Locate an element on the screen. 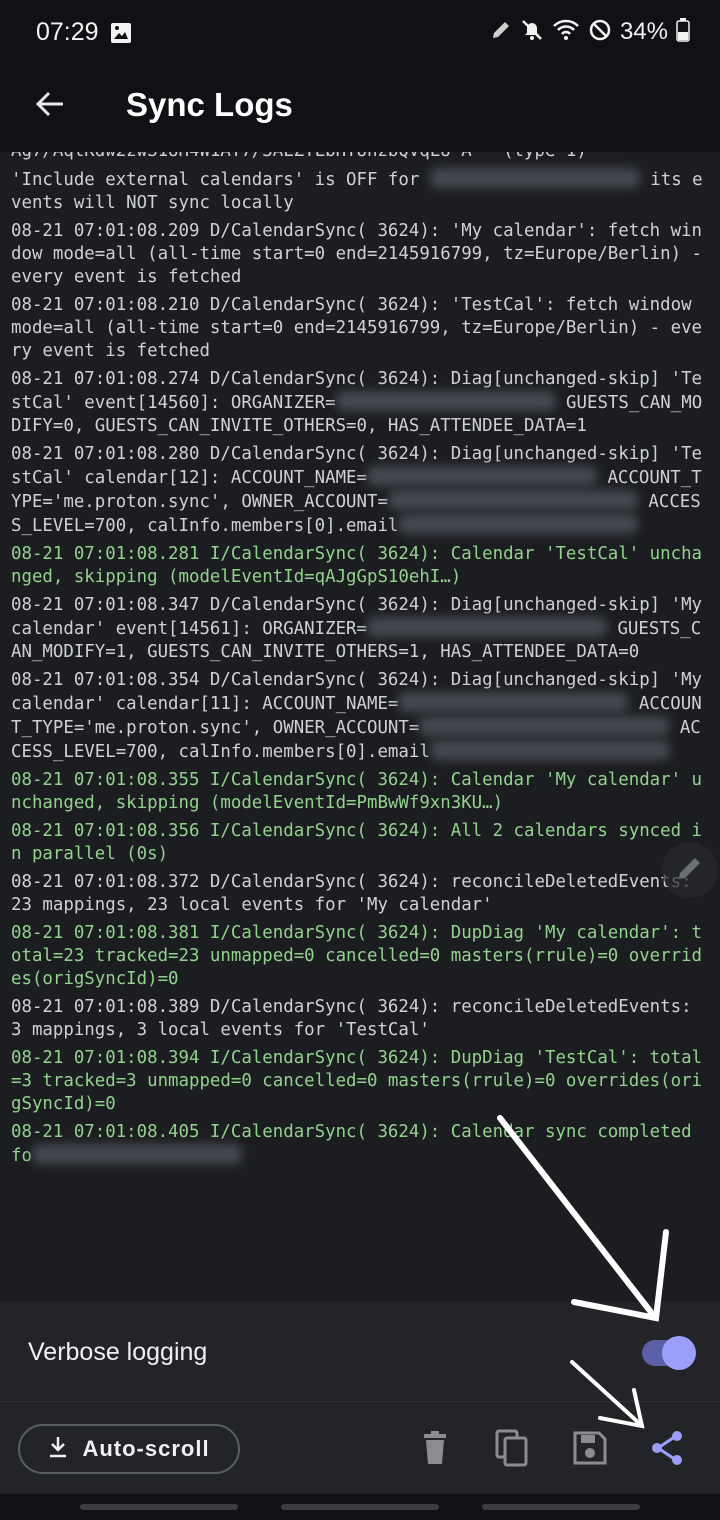  back-button is located at coordinates (50, 106).